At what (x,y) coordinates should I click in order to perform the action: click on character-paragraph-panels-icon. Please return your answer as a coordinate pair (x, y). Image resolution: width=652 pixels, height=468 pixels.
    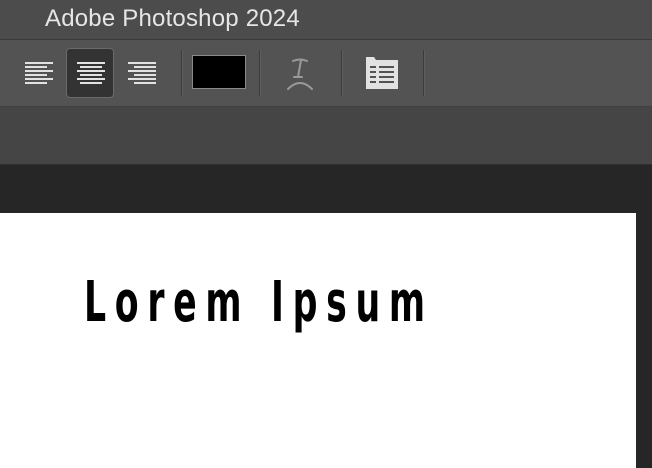
    Looking at the image, I should click on (382, 73).